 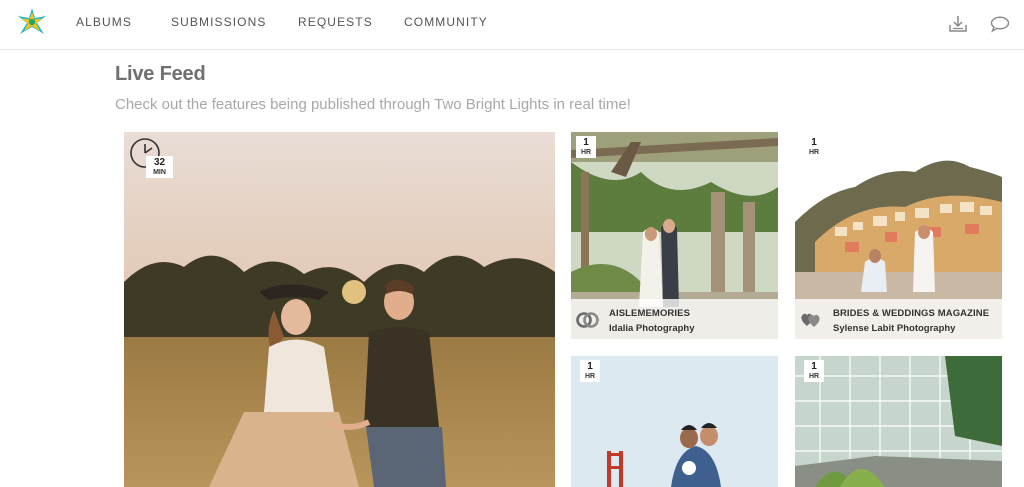 What do you see at coordinates (104, 22) in the screenshot?
I see `nav-albums: ALBUMS` at bounding box center [104, 22].